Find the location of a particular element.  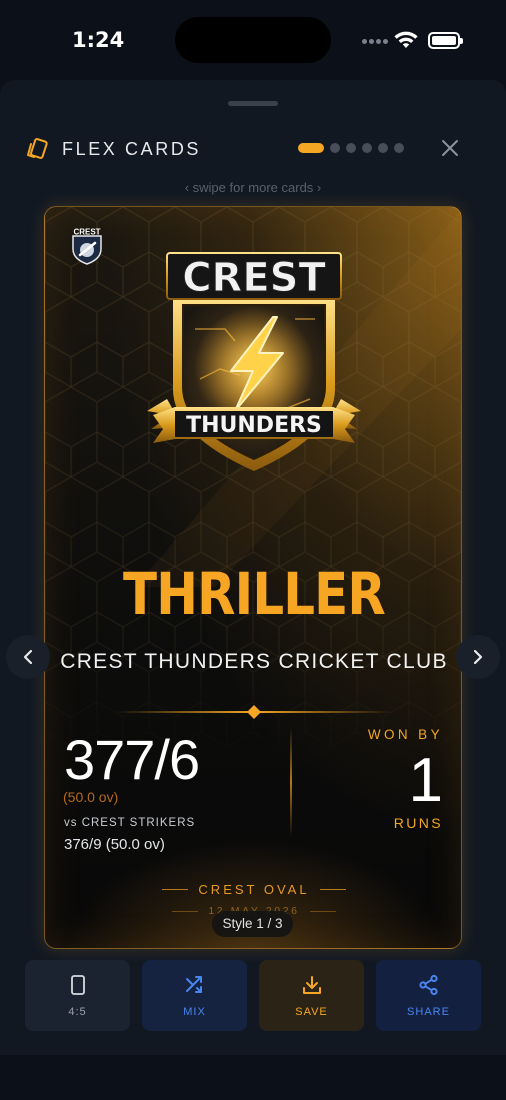

status-bar: 1:24 is located at coordinates (253, 40).